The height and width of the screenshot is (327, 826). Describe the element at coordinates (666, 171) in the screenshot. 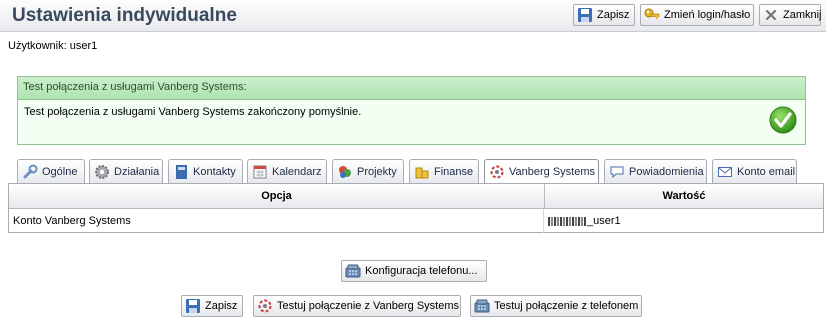

I see `tab-label: Powiadomienia` at that location.